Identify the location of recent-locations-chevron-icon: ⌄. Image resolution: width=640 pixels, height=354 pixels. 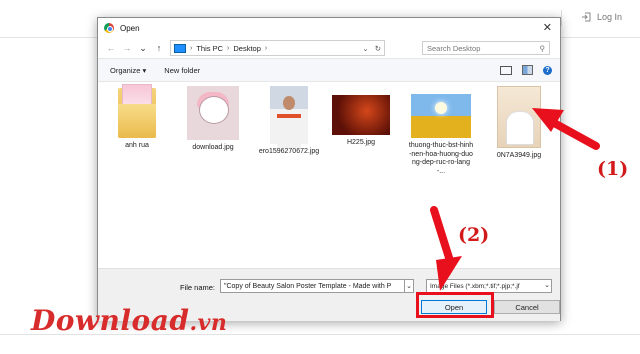
(143, 48).